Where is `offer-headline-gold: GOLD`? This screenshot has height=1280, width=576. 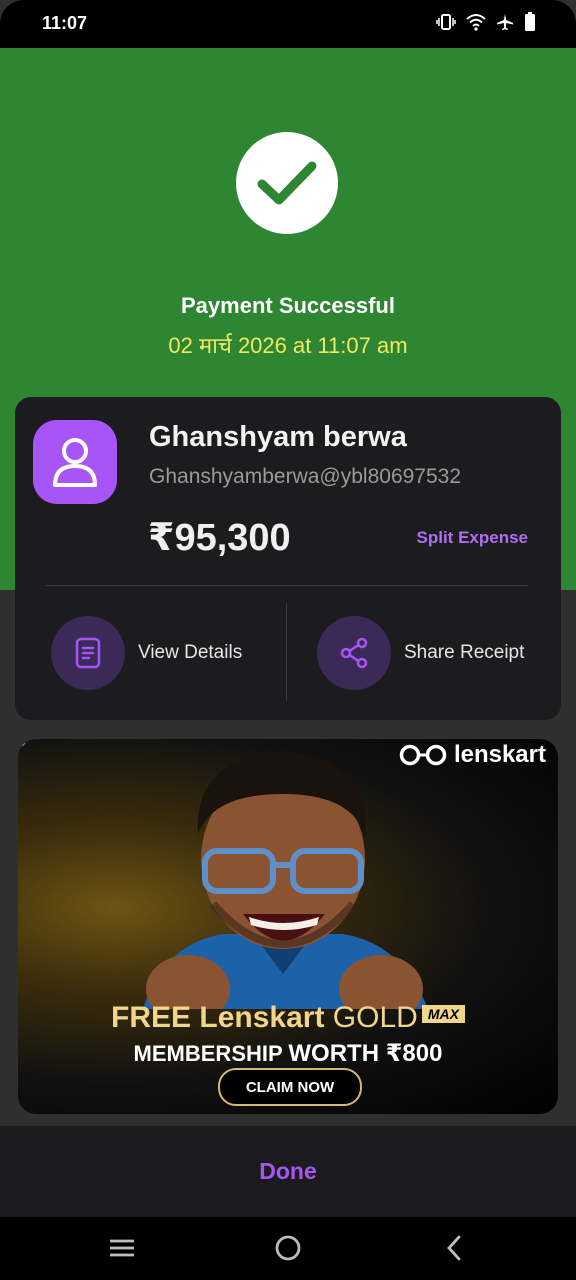
offer-headline-gold: GOLD is located at coordinates (375, 1017).